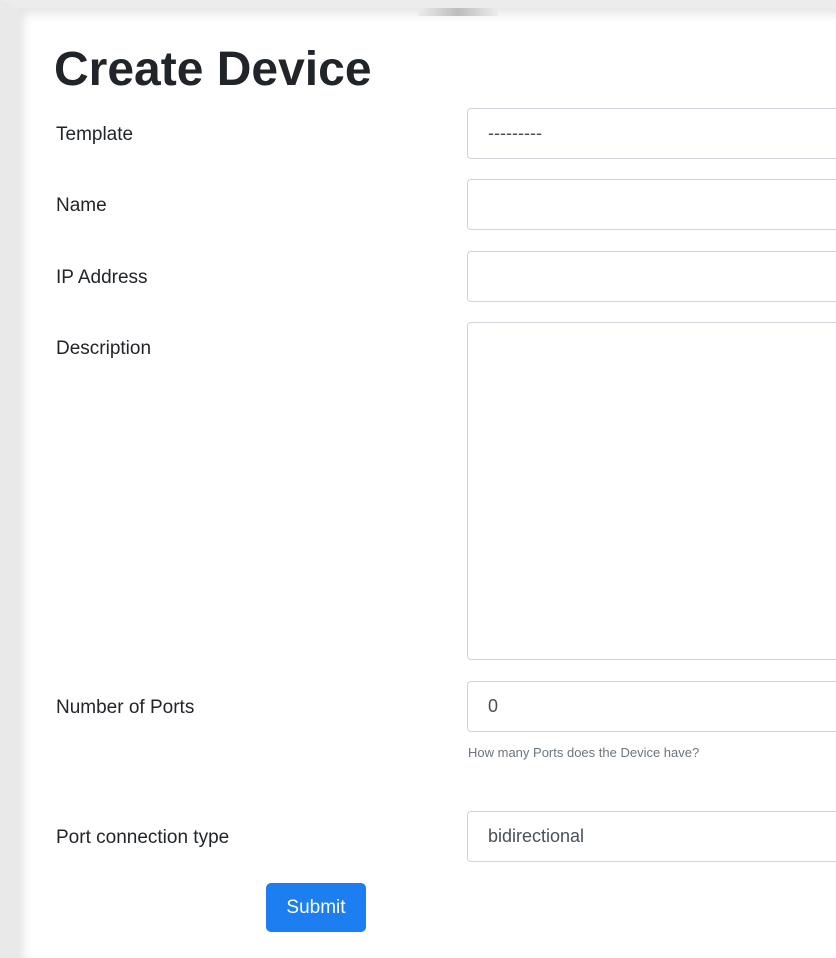 Image resolution: width=836 pixels, height=958 pixels. Describe the element at coordinates (104, 348) in the screenshot. I see `description-label: Description` at that location.